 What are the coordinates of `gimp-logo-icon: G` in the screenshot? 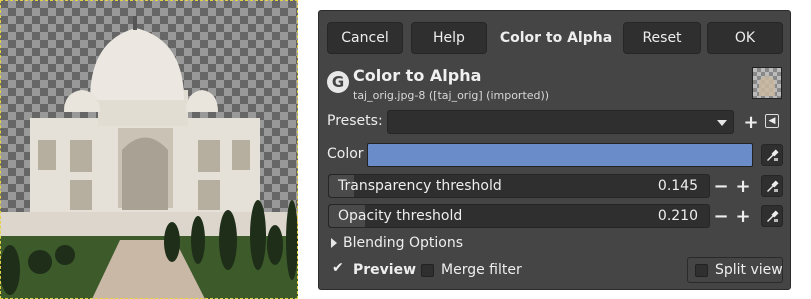 It's located at (338, 82).